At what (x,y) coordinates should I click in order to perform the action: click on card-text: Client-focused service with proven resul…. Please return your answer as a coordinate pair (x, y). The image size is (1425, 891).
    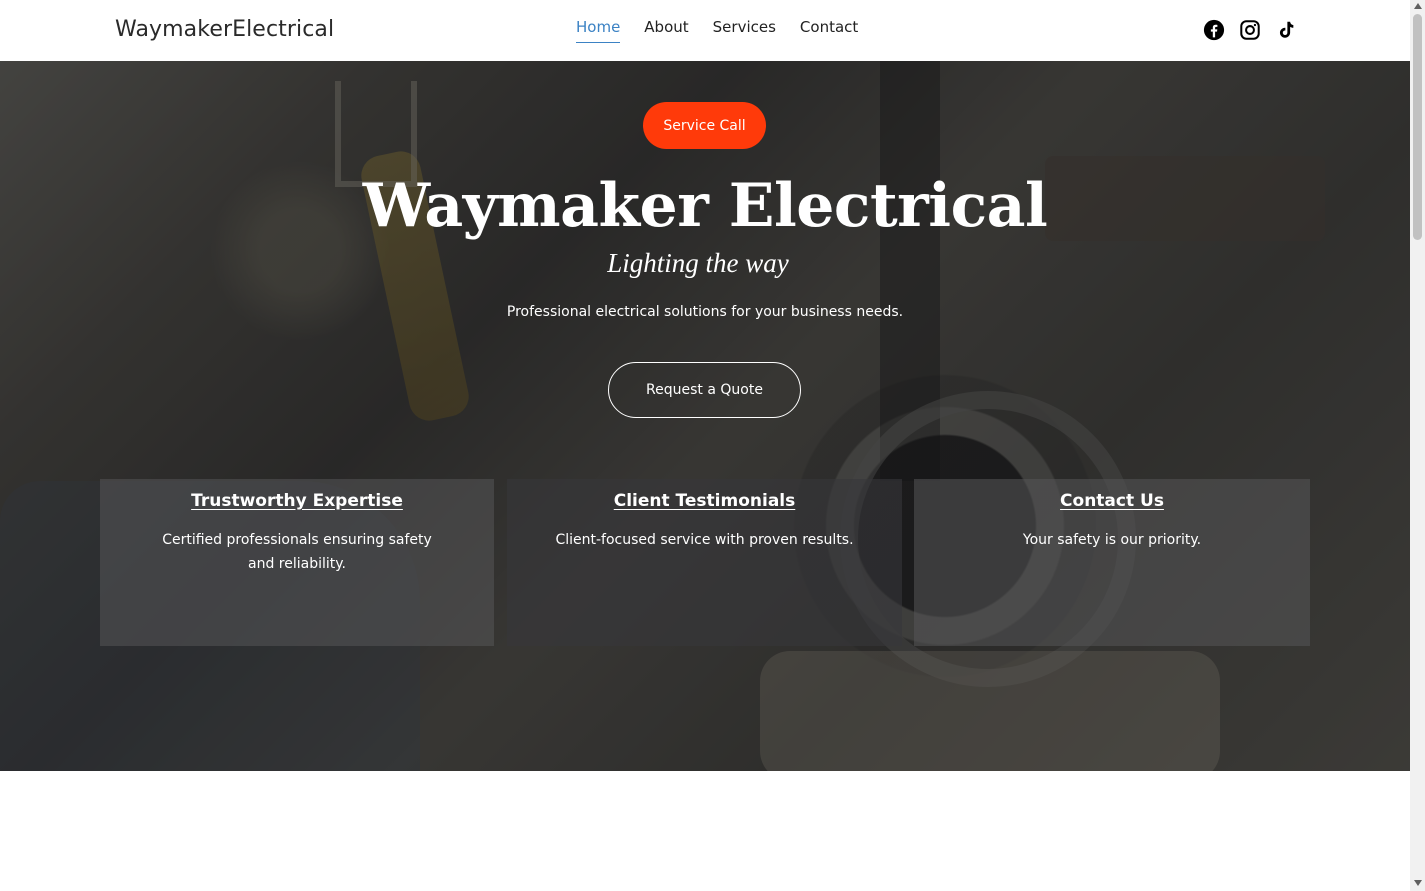
    Looking at the image, I should click on (704, 540).